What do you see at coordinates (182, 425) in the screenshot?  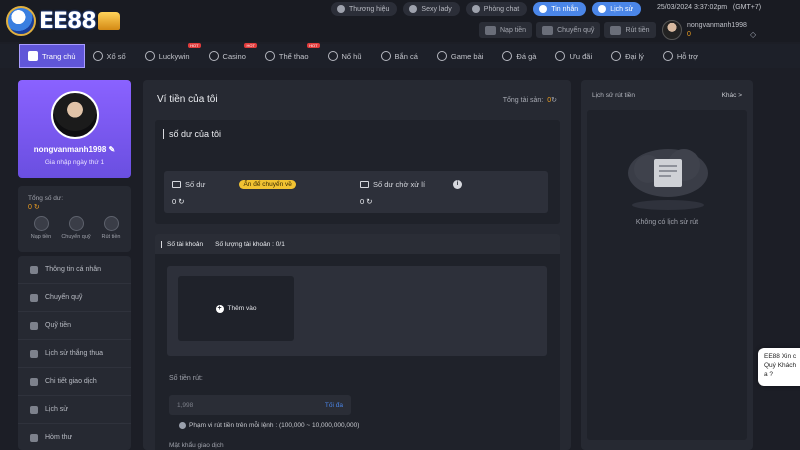 I see `info-icon` at bounding box center [182, 425].